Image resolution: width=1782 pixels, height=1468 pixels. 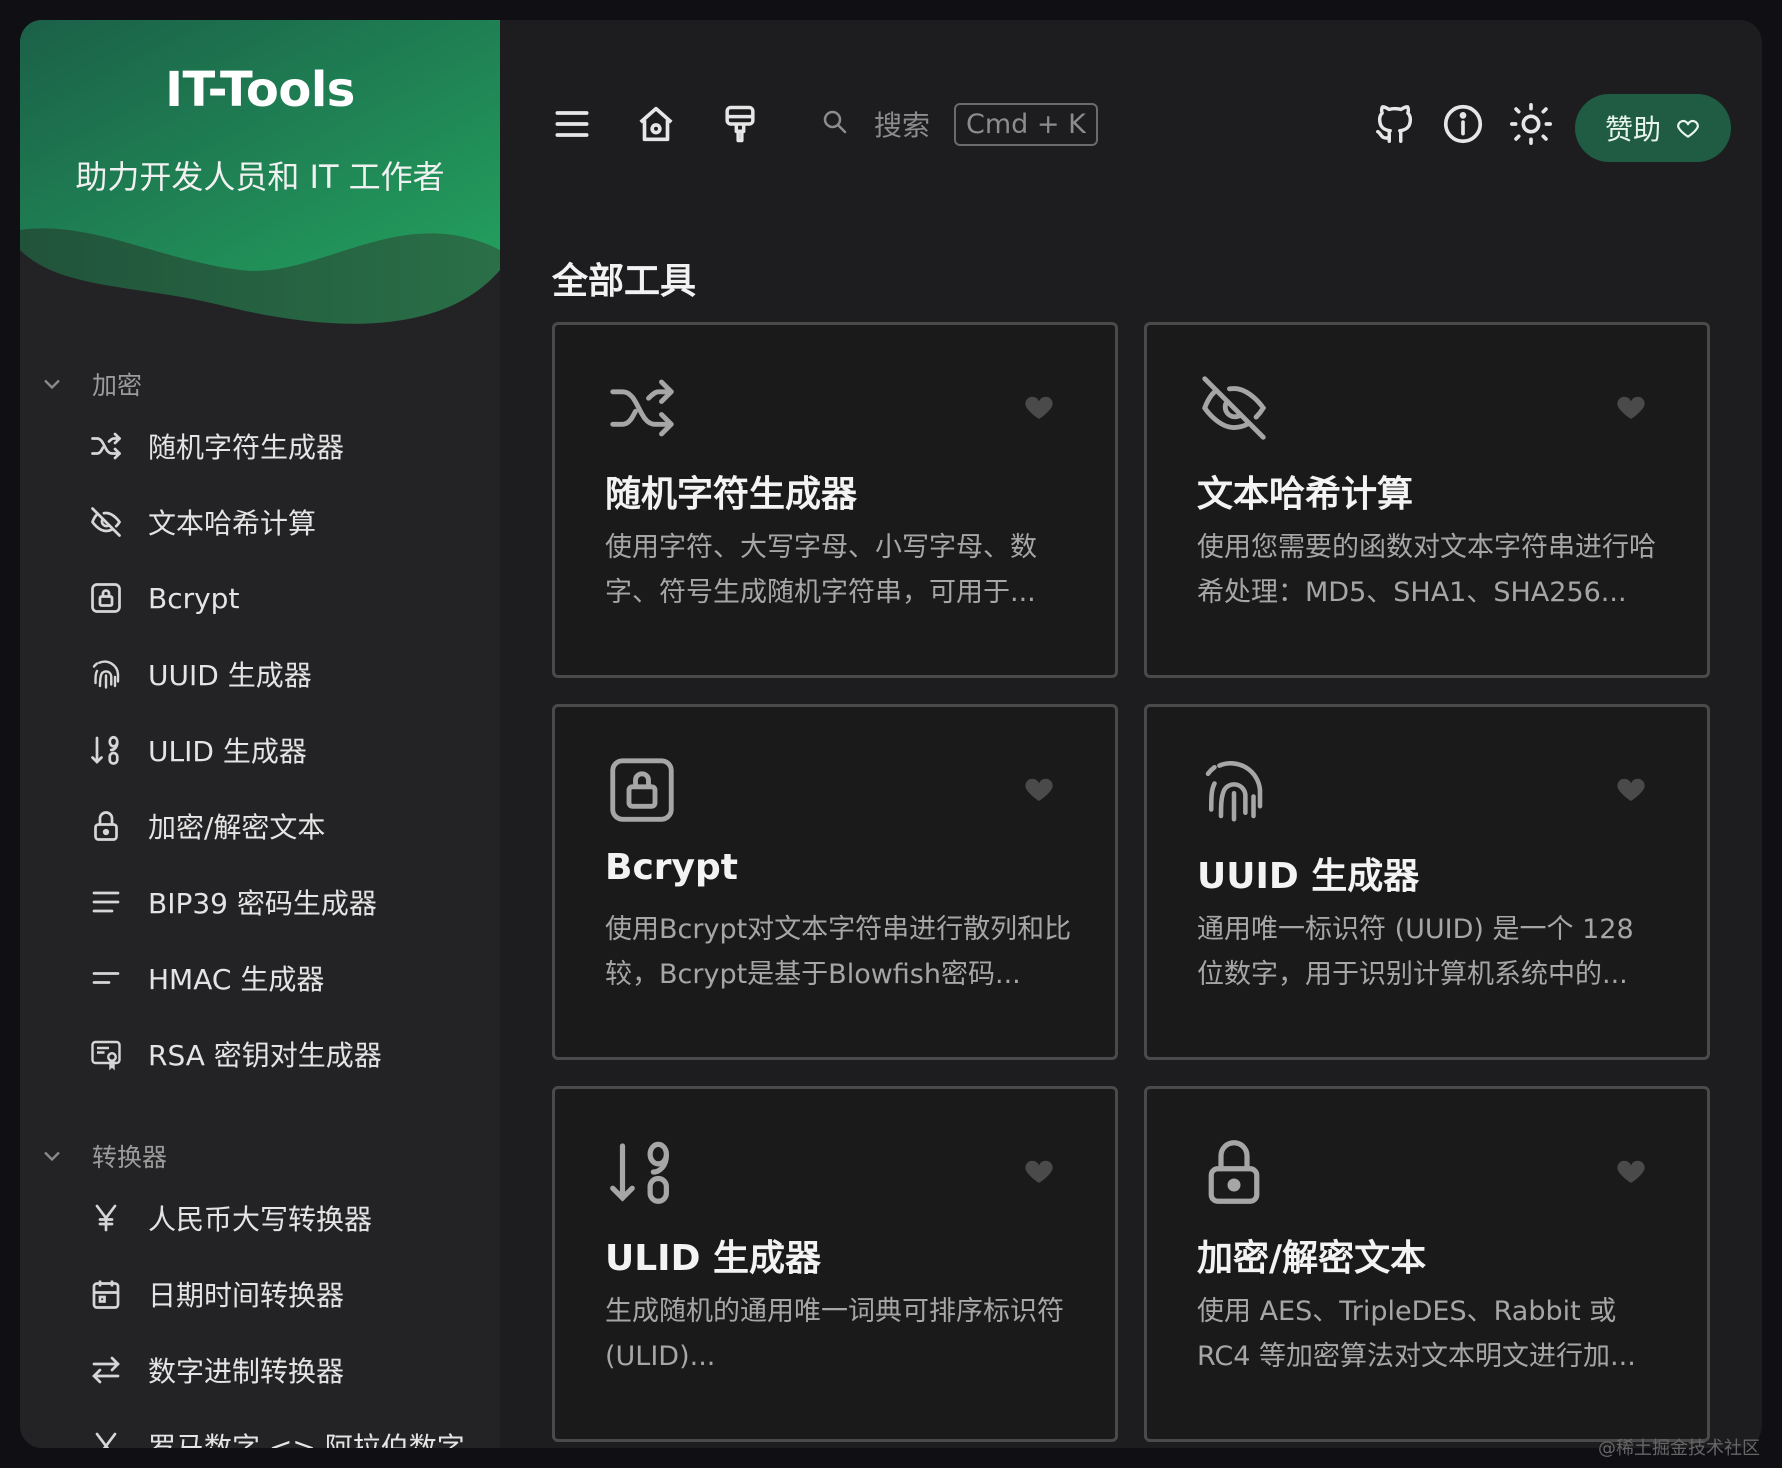 I want to click on home-button, so click(x=656, y=124).